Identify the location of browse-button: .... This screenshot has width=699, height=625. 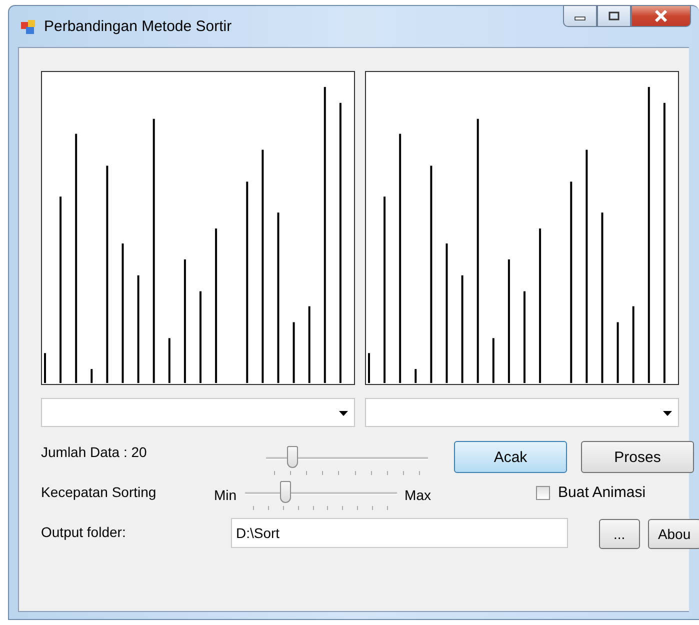
(619, 534).